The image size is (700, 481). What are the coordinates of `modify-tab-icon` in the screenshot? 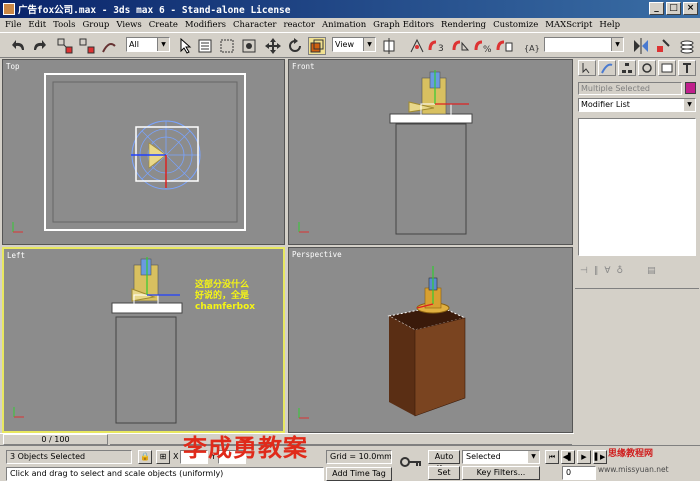 It's located at (607, 68).